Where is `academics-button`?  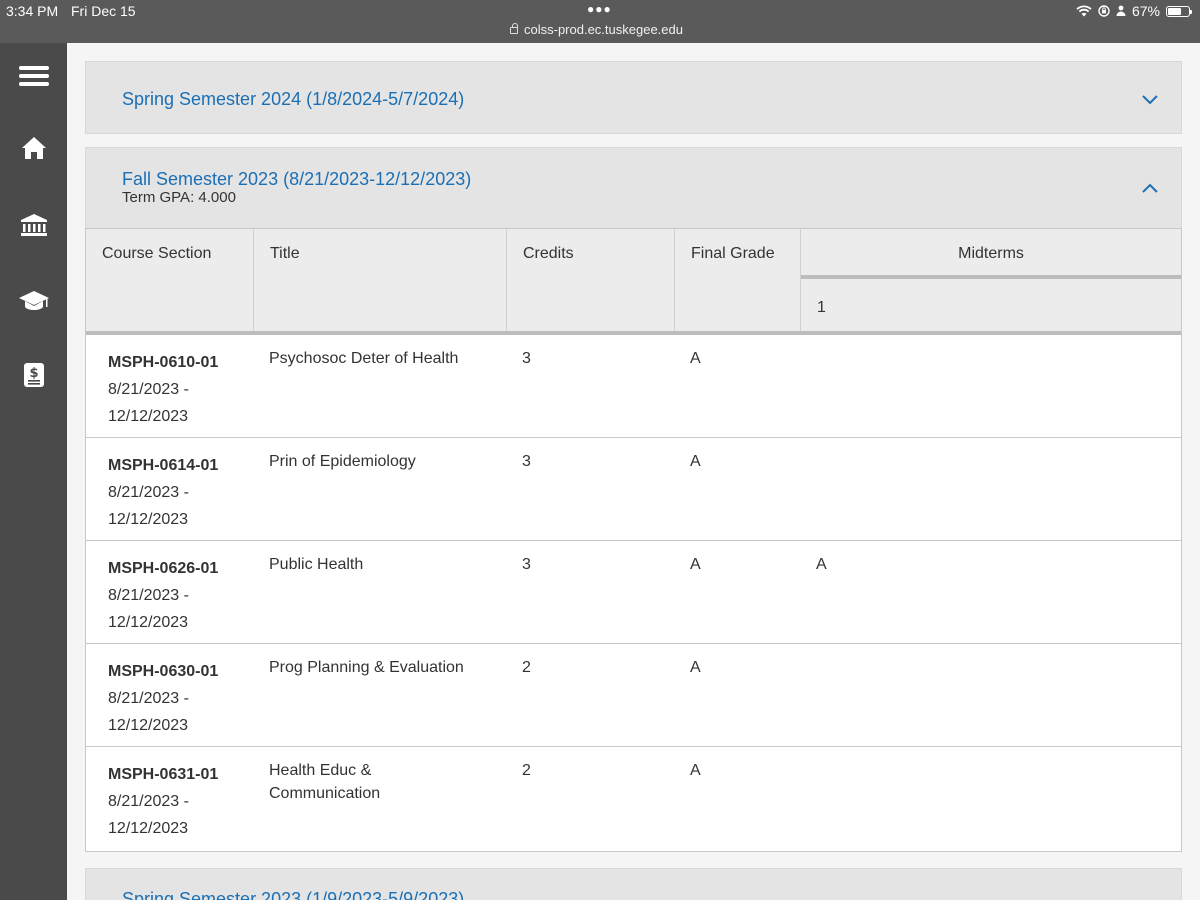 academics-button is located at coordinates (33, 301).